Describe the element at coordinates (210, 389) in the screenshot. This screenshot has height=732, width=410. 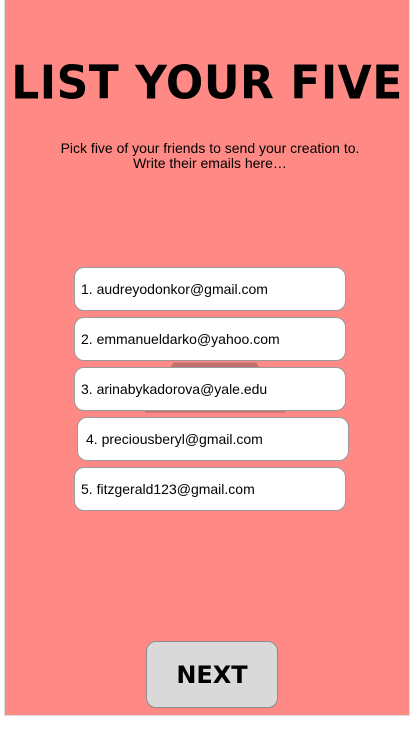
I see `email-field-3: 3. arinabykadorova@yale.edu` at that location.